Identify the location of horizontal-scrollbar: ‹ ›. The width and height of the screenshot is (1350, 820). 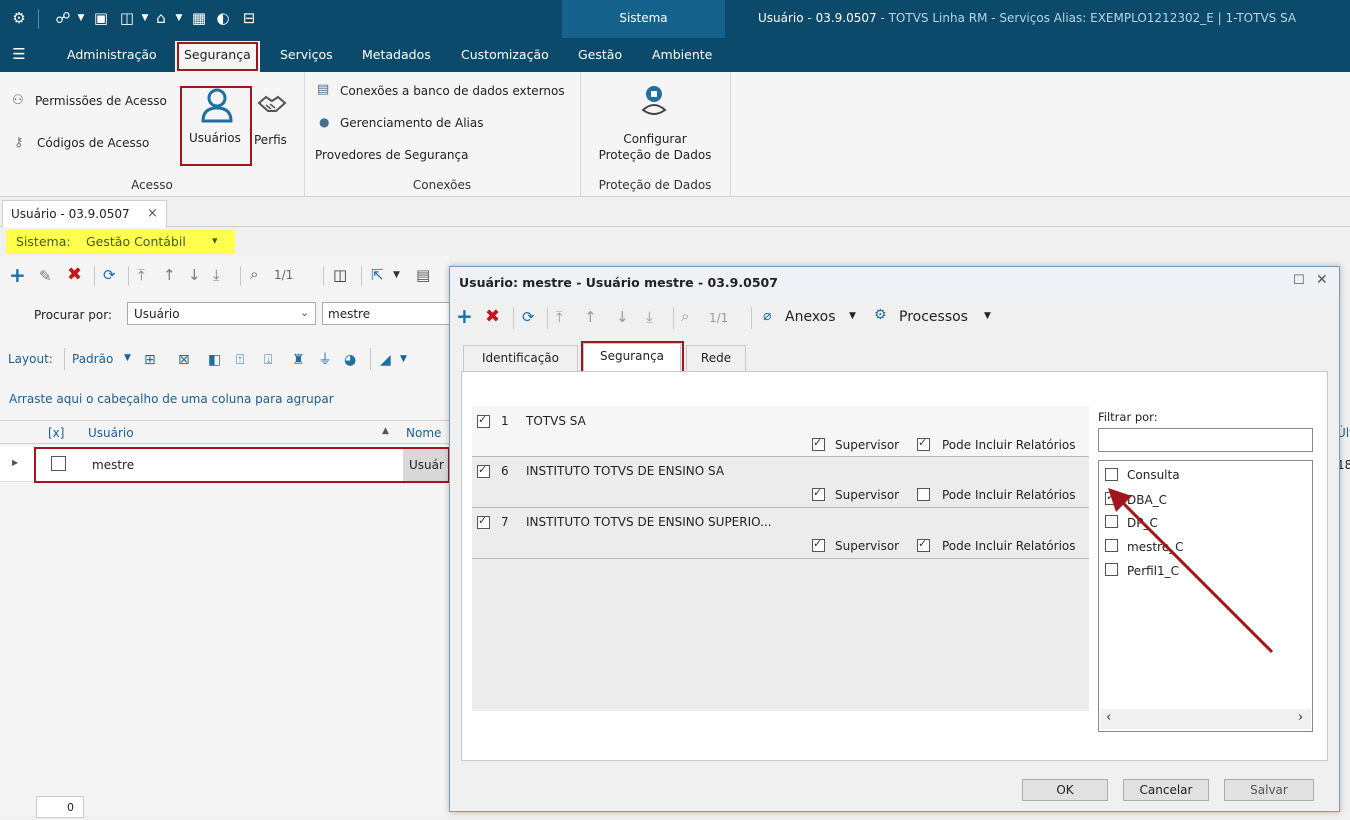
(1205, 719).